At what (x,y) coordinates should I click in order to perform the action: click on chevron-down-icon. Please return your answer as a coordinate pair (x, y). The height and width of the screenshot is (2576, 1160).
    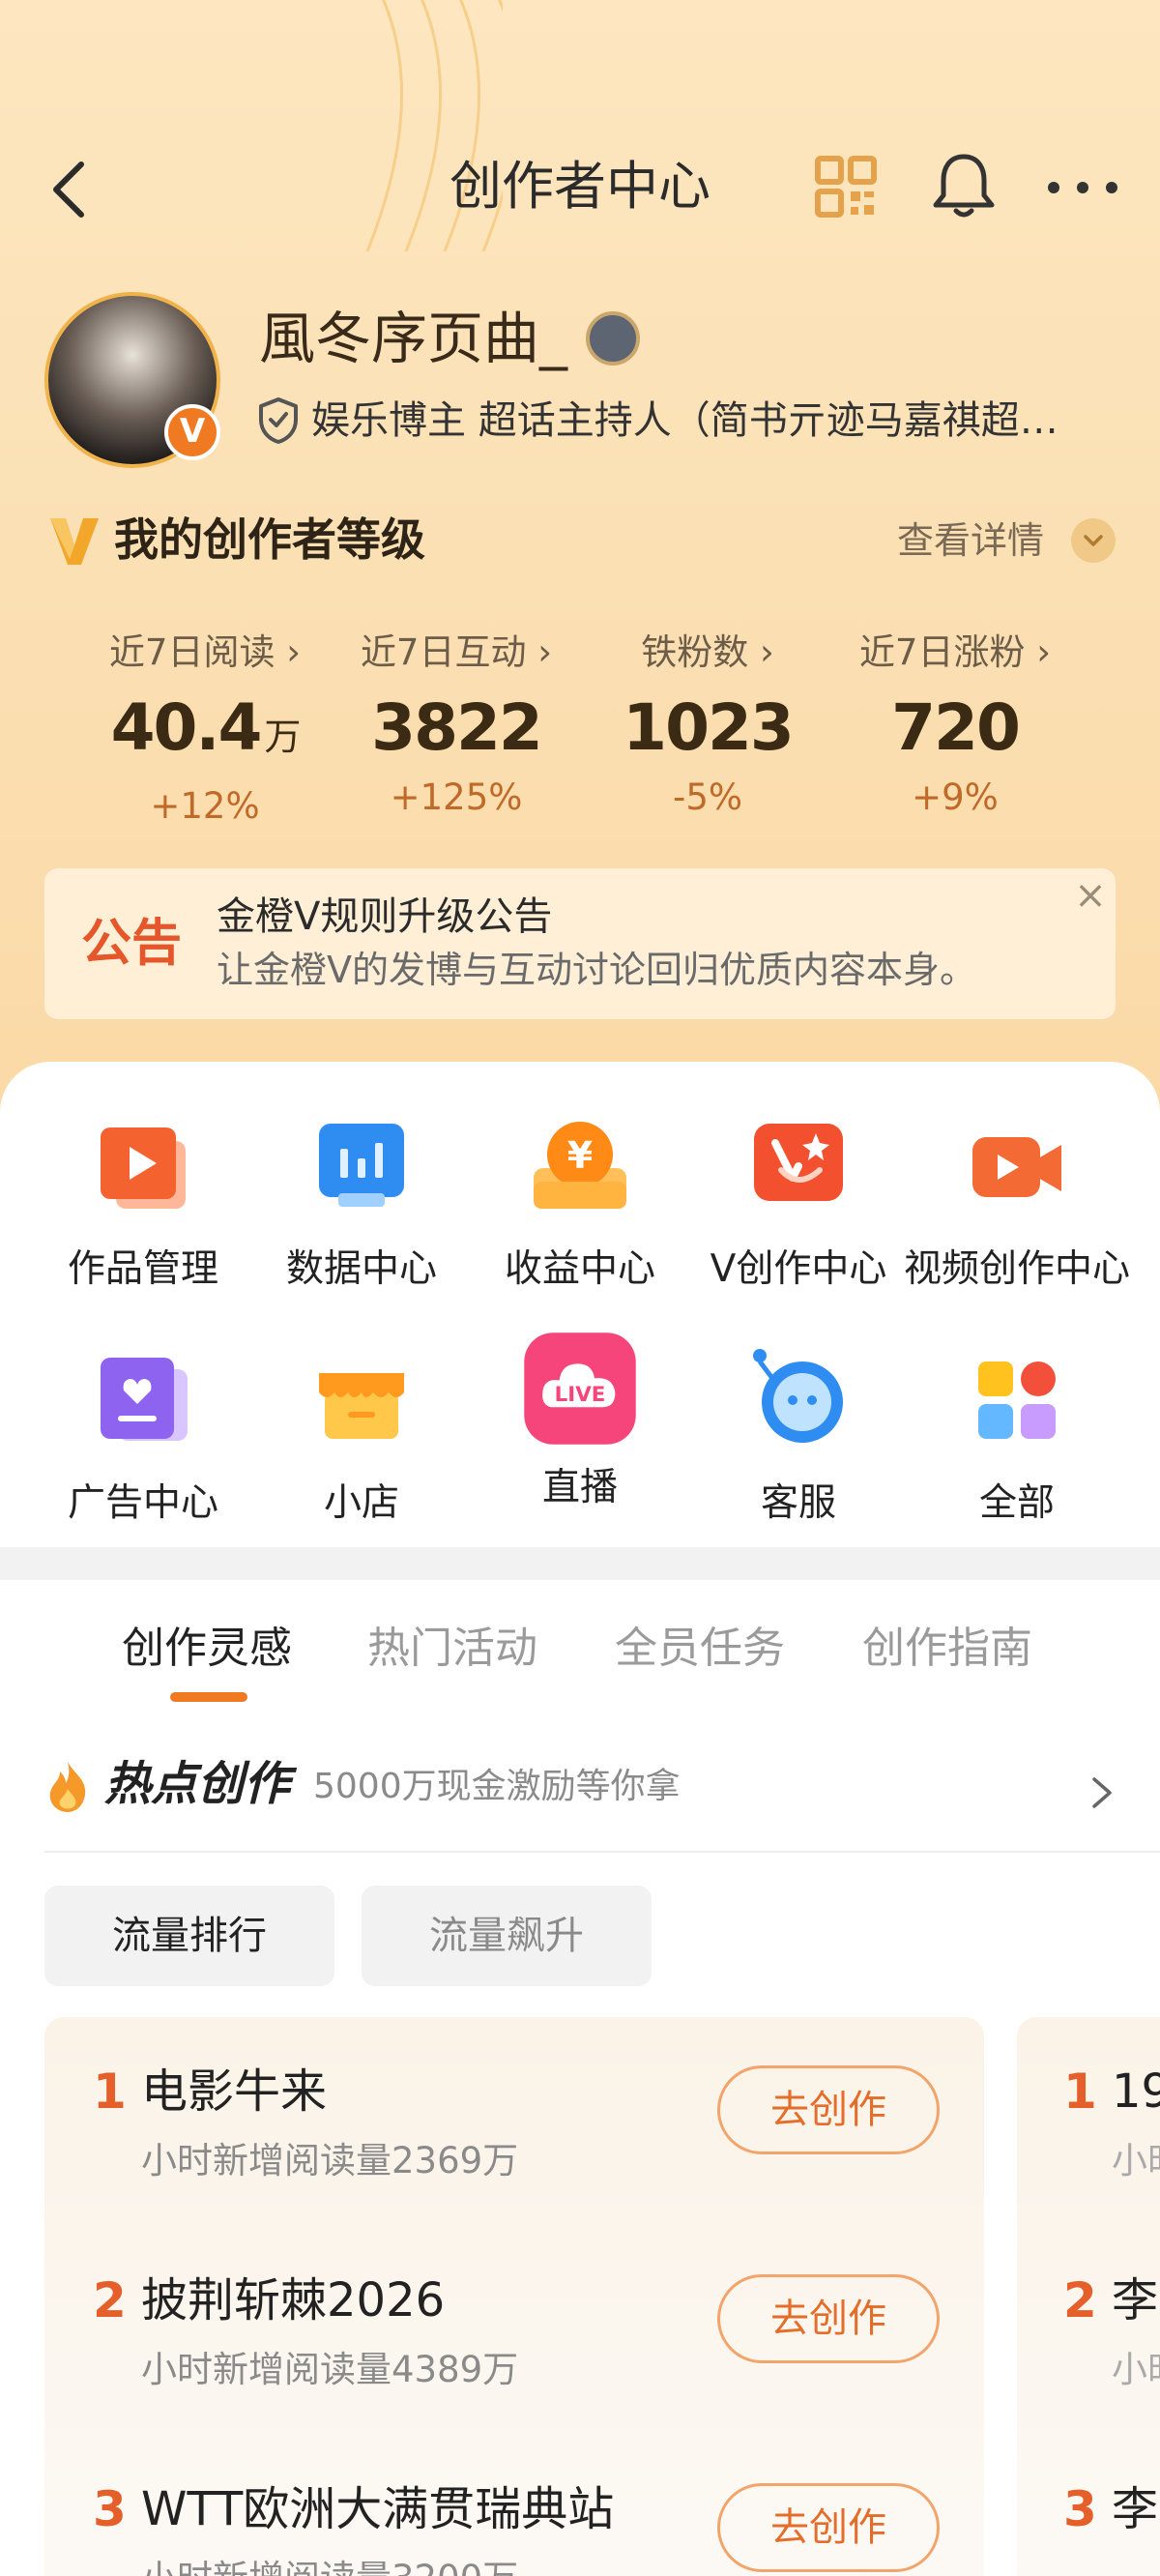
    Looking at the image, I should click on (1093, 540).